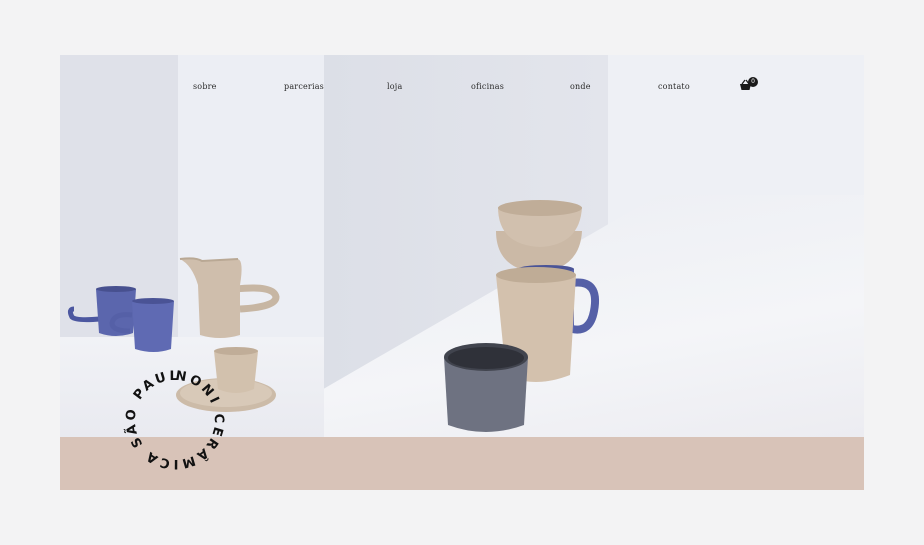  Describe the element at coordinates (394, 86) in the screenshot. I see `nav-loja: loja` at that location.